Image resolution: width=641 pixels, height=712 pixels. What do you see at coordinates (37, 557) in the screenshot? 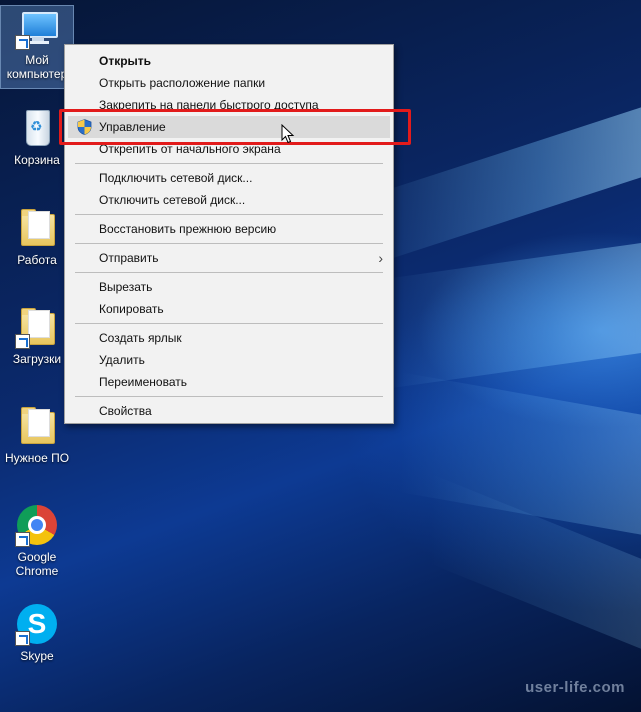
I see `desktop-icon-label-line1: Google` at bounding box center [37, 557].